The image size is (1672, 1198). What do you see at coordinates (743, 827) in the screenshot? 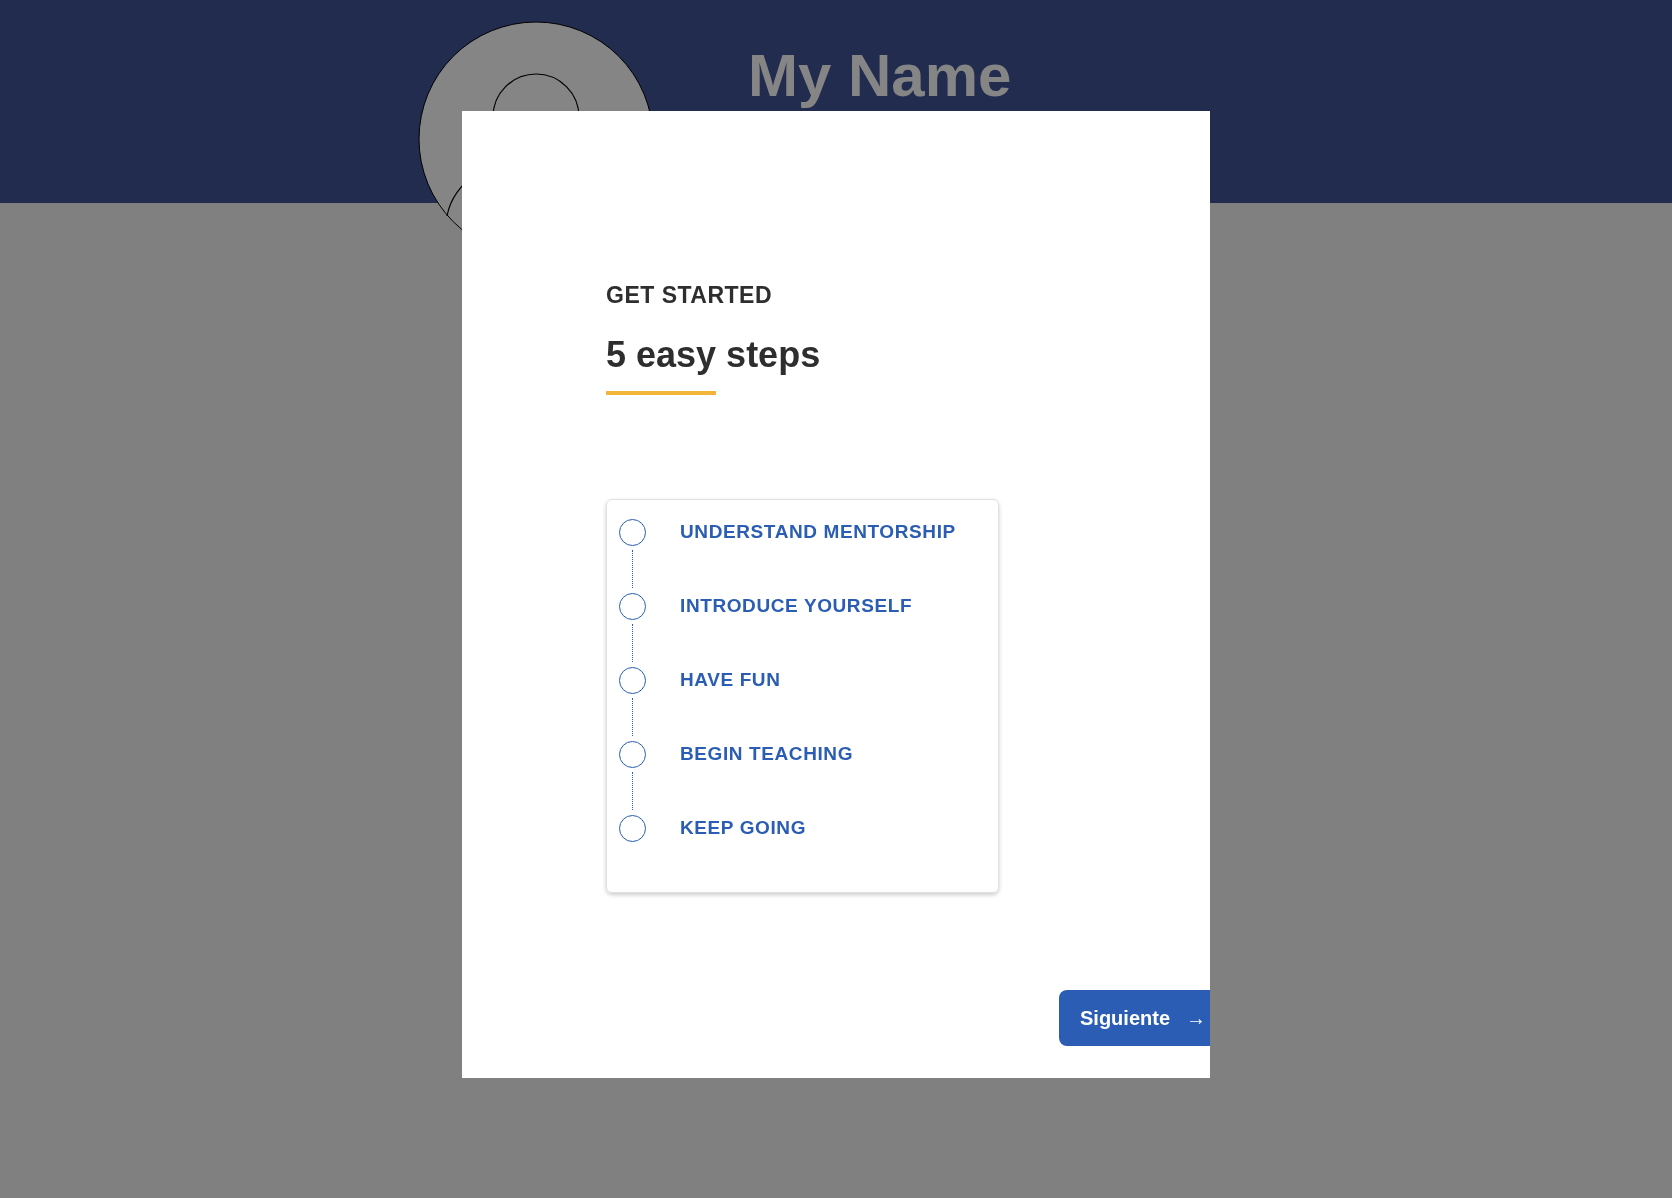
I see `step-label: KEEP GOING` at bounding box center [743, 827].